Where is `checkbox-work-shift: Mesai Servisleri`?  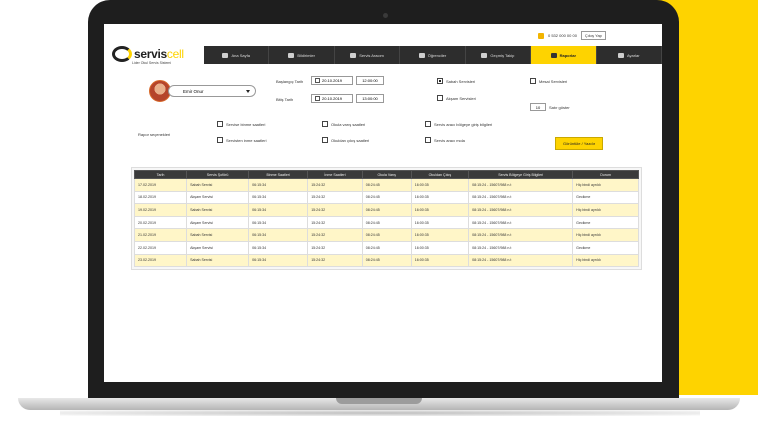 checkbox-work-shift: Mesai Servisleri is located at coordinates (548, 81).